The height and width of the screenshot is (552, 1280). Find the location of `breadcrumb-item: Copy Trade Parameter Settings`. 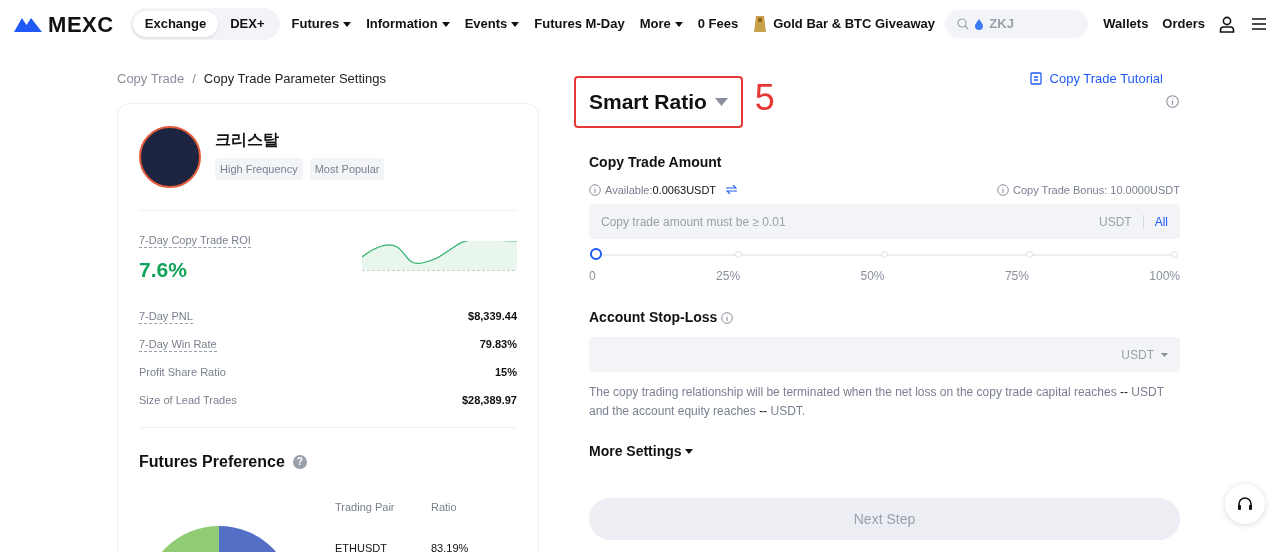

breadcrumb-item: Copy Trade Parameter Settings is located at coordinates (294, 79).